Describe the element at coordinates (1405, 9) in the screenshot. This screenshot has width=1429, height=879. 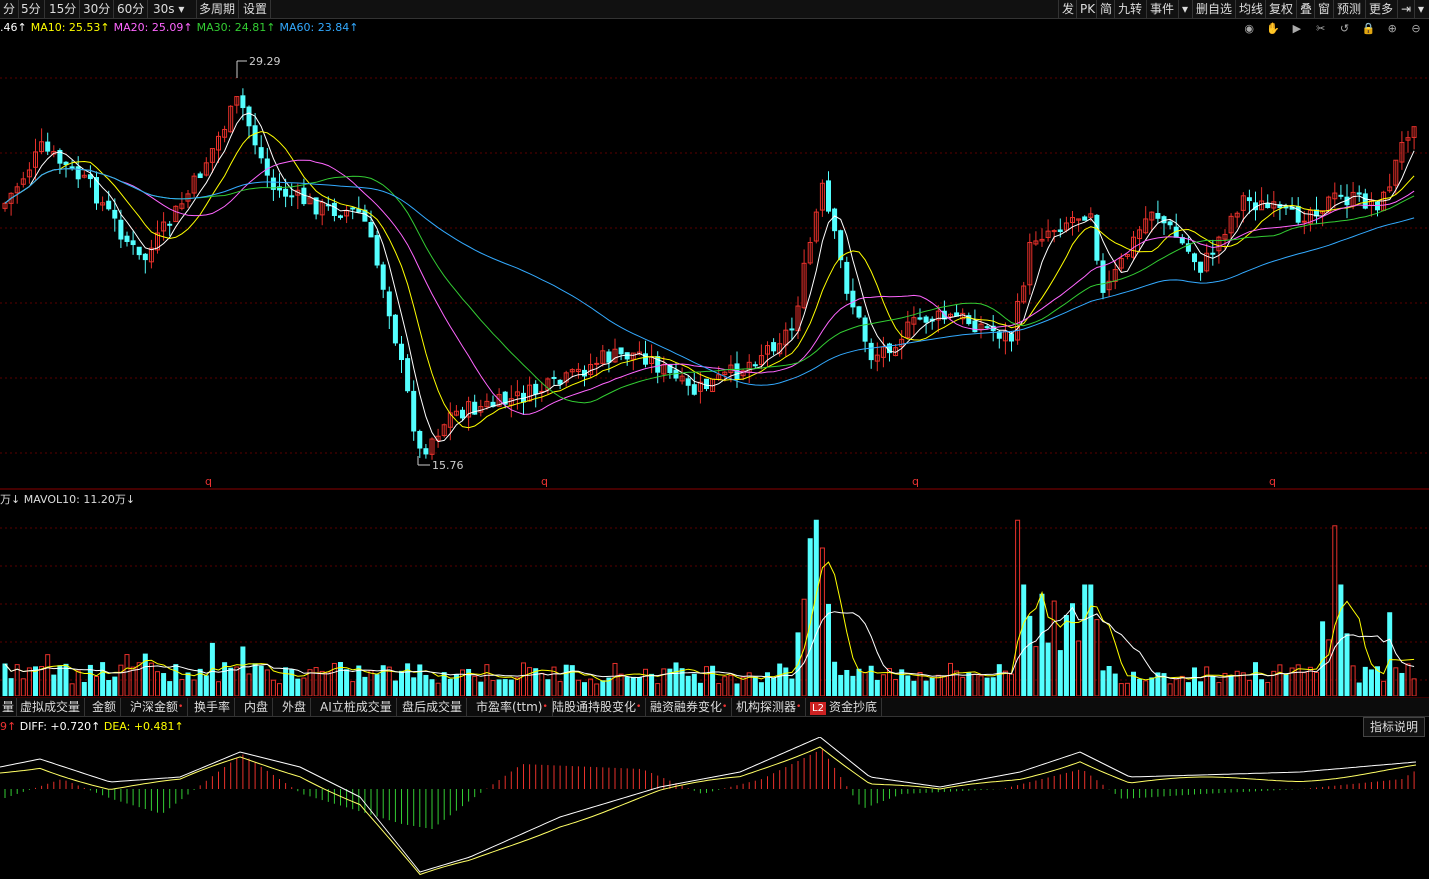
I see `exit-icon: ⇥` at that location.